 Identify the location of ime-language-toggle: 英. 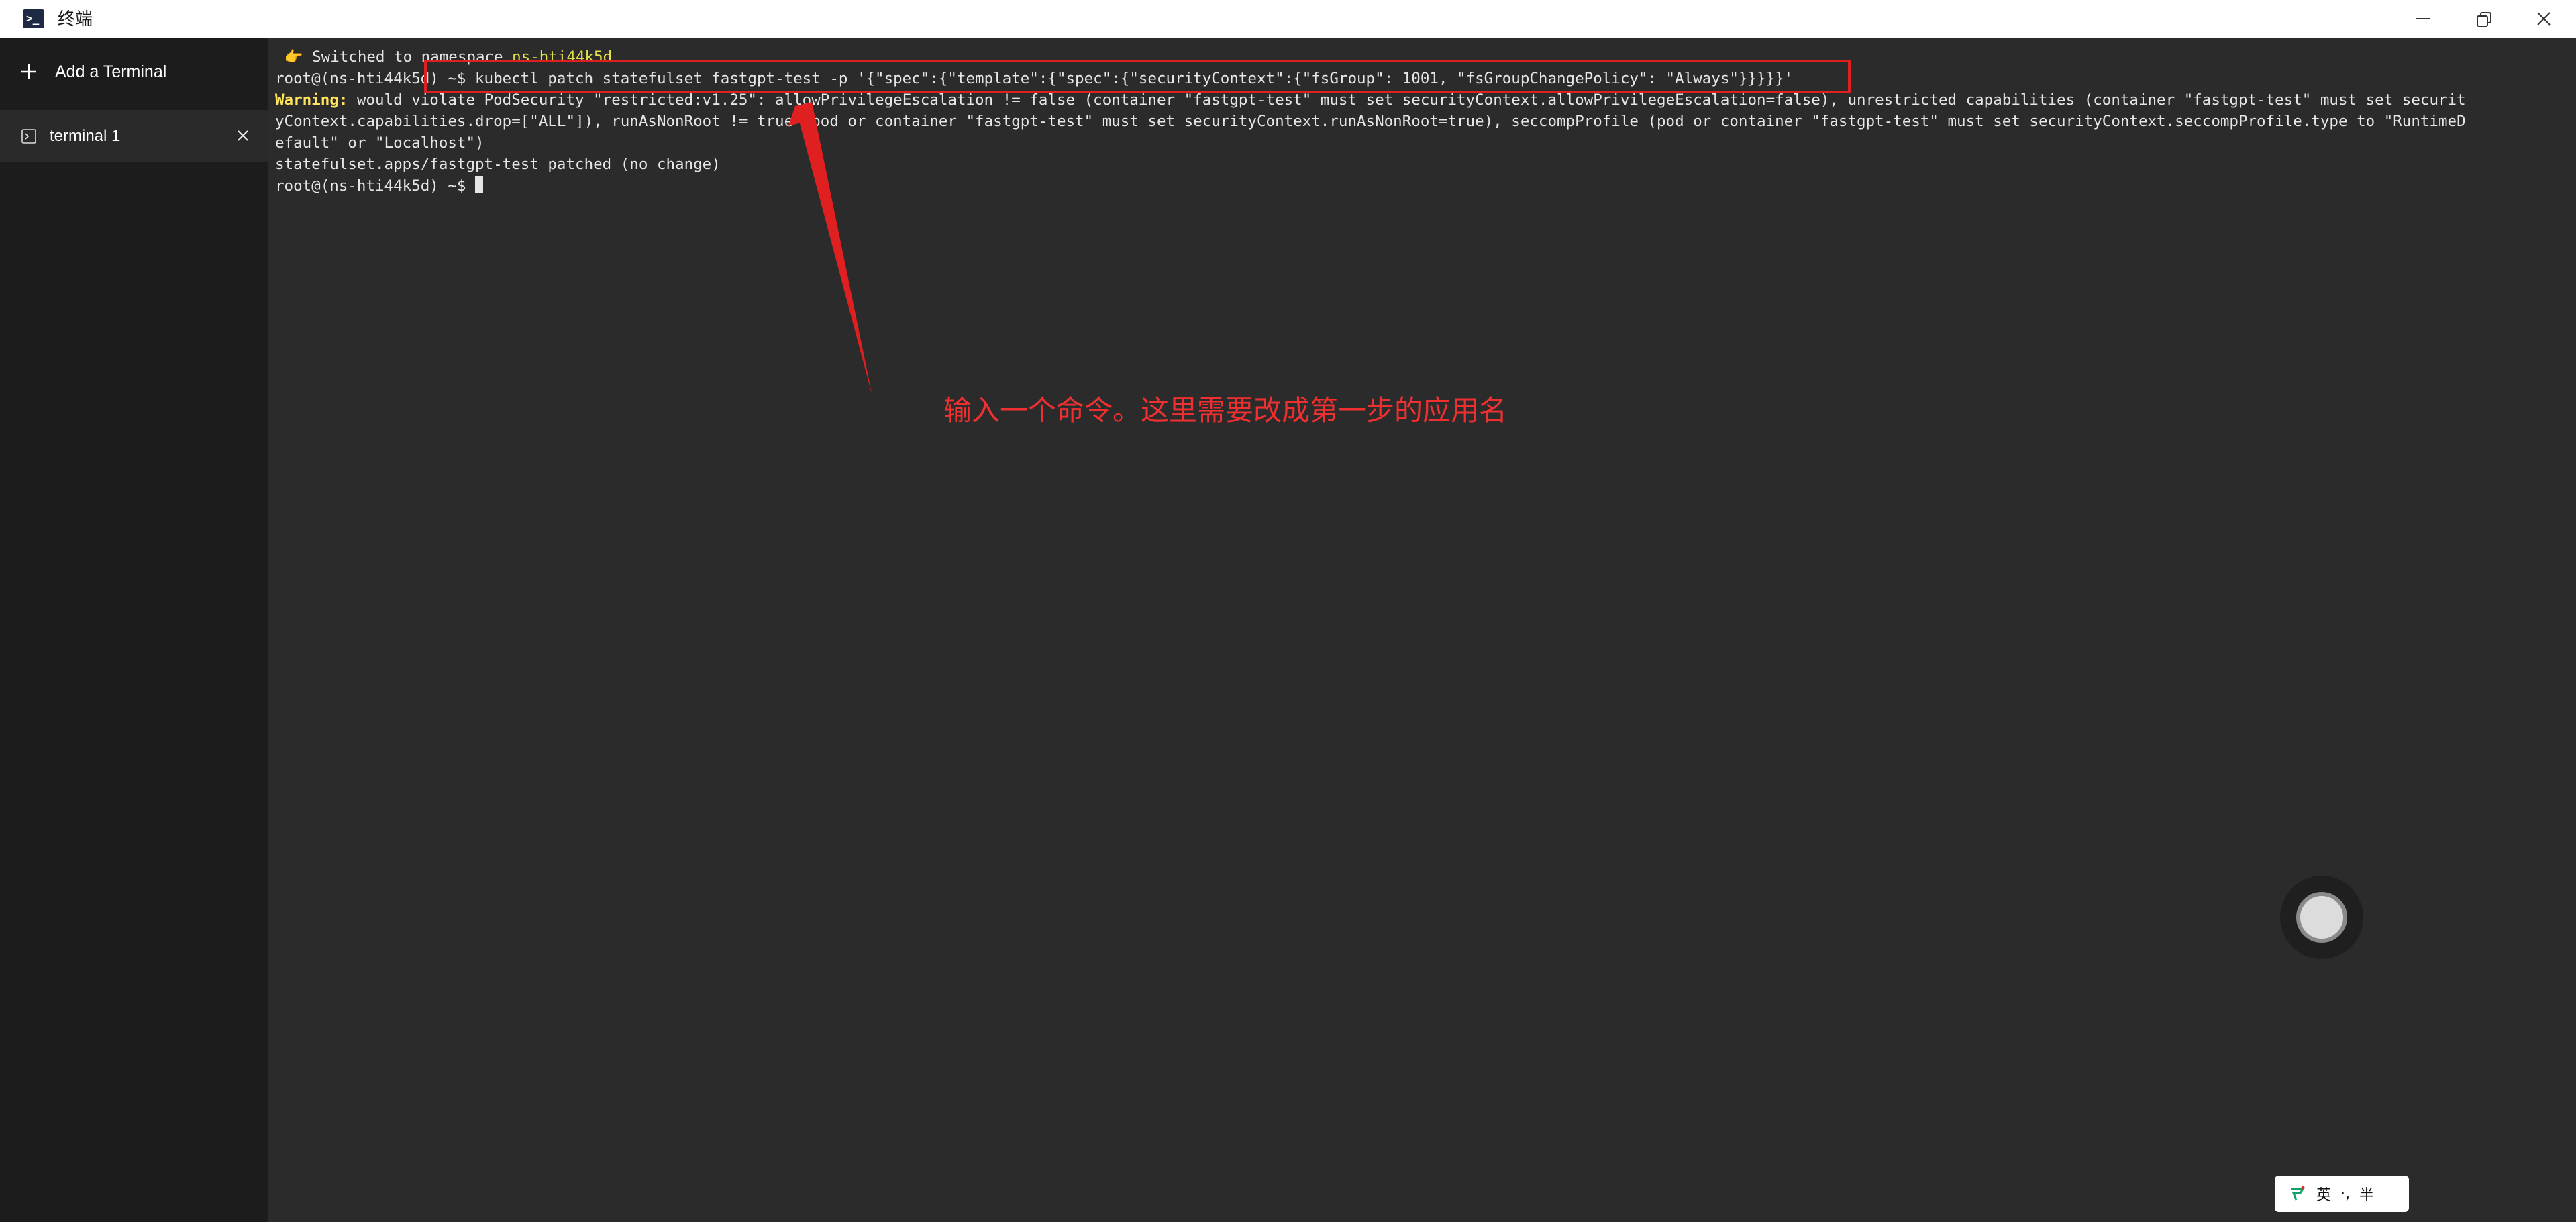
(2323, 1194).